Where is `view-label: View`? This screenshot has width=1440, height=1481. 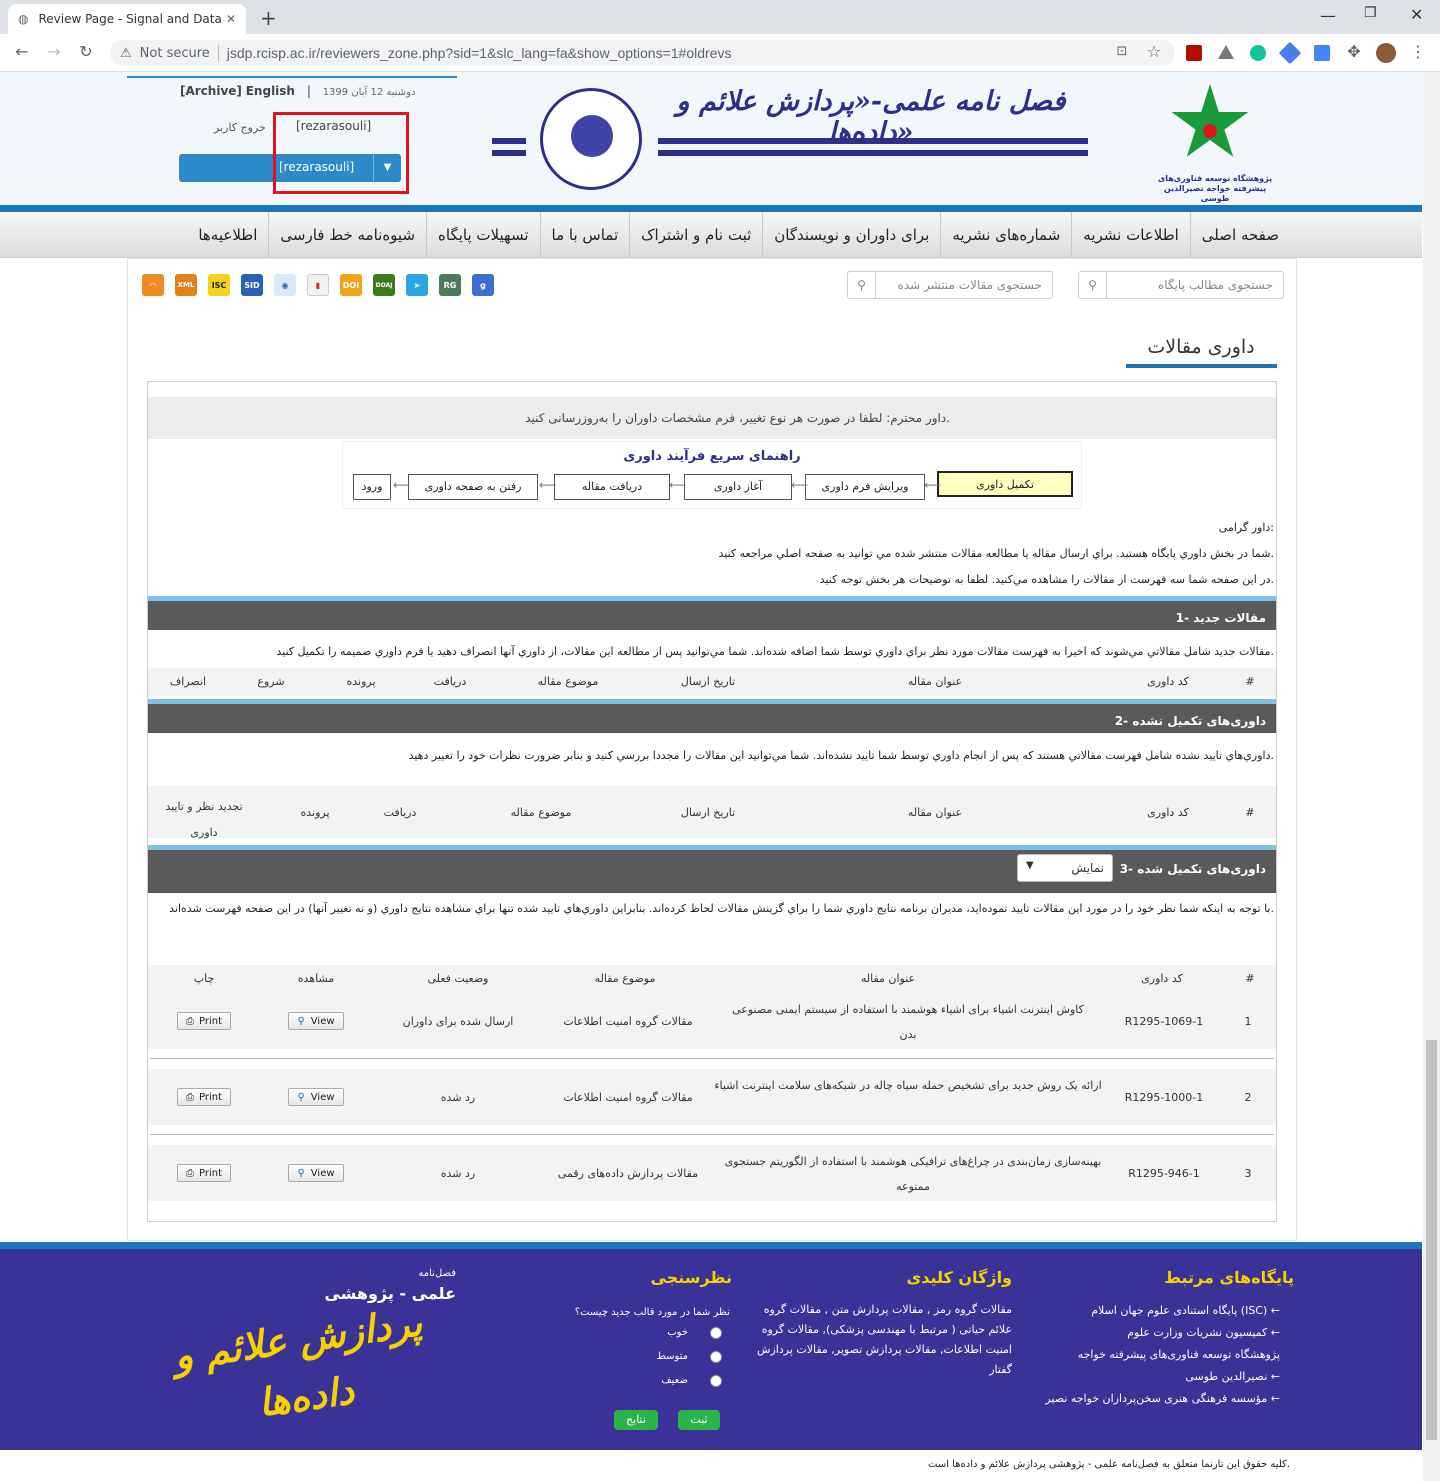
view-label: View is located at coordinates (322, 1173).